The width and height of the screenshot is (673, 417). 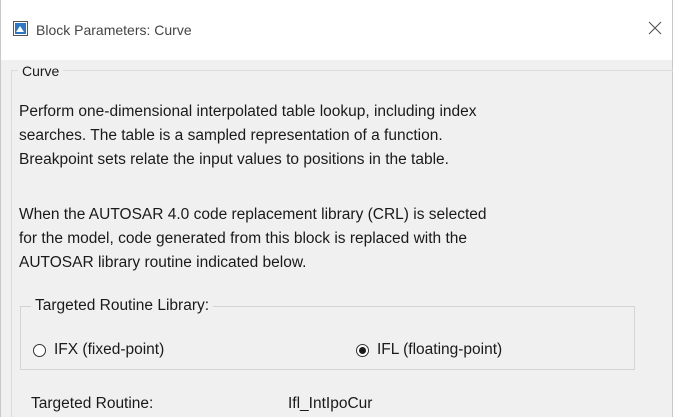 I want to click on radio-unselected-icon, so click(x=39, y=350).